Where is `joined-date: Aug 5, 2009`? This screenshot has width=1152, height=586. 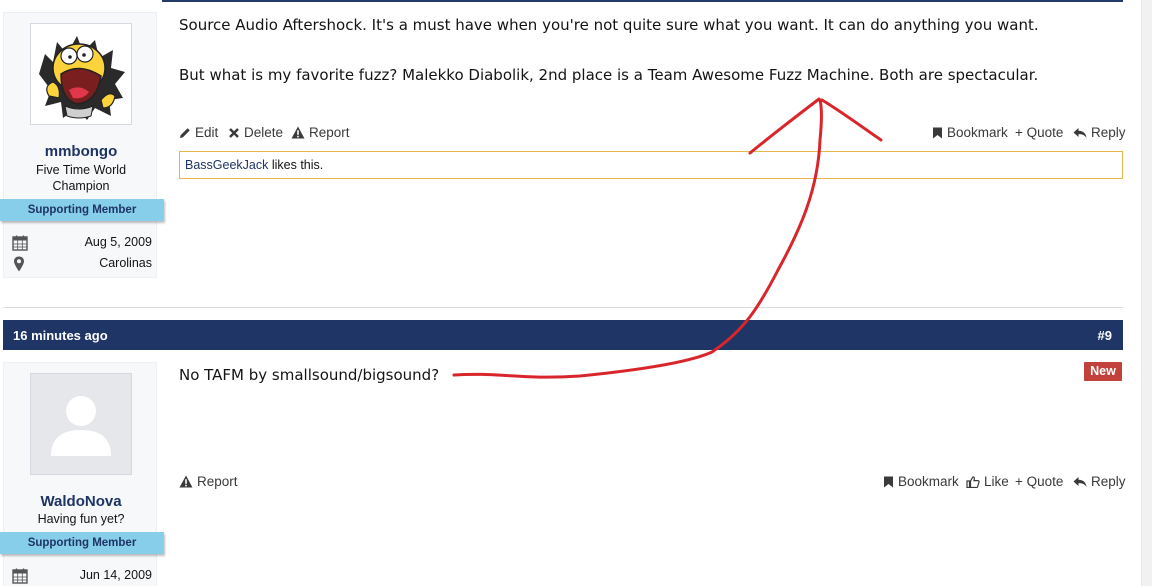
joined-date: Aug 5, 2009 is located at coordinates (118, 242).